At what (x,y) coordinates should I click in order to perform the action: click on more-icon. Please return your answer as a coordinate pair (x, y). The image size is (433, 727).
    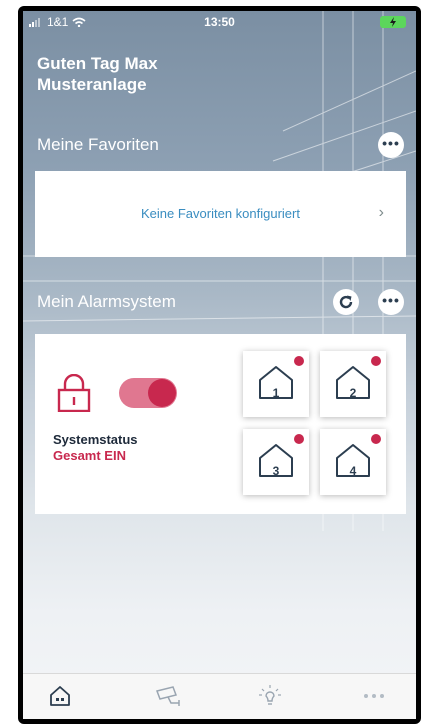
    Looking at the image, I should click on (374, 696).